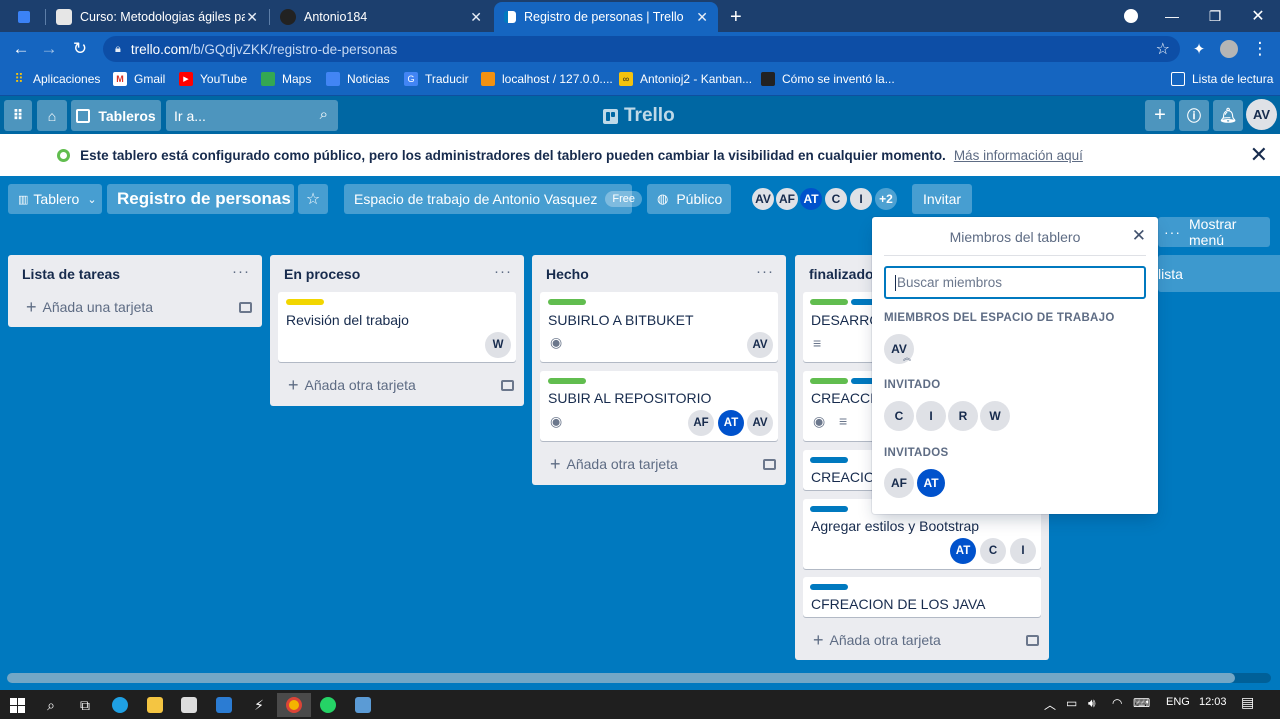 The width and height of the screenshot is (1280, 719). I want to click on invite-button: Invitar, so click(942, 199).